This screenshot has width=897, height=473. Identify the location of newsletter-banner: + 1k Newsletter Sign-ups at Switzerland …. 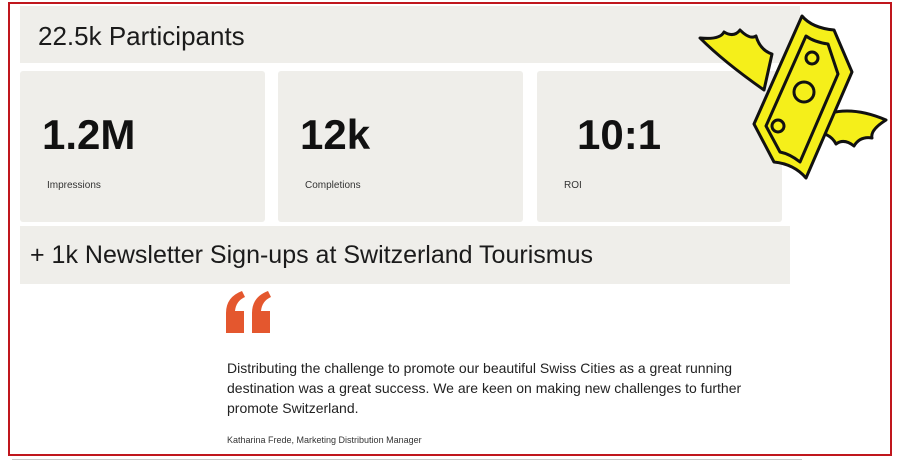
(405, 255).